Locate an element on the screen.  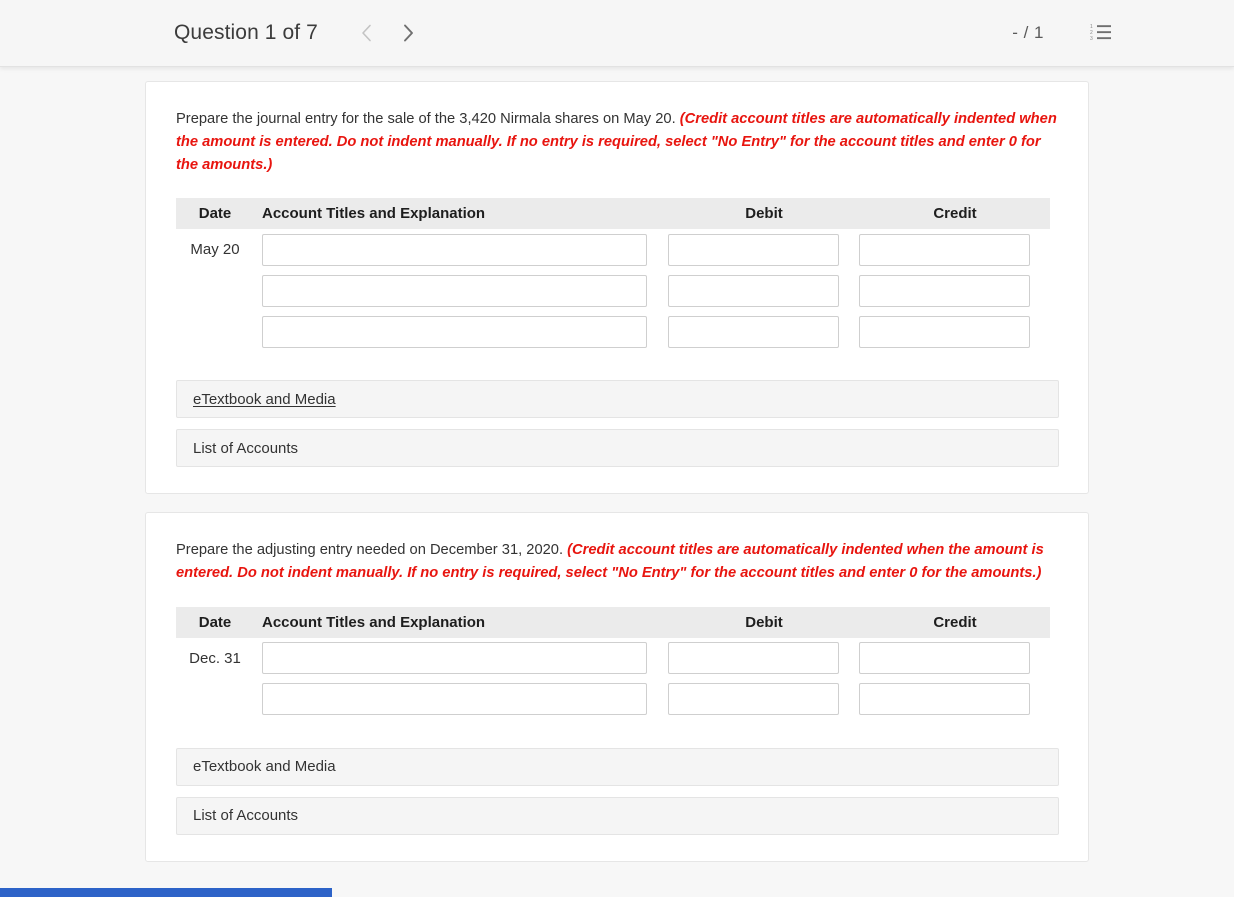
question-list-button: 1 2 3 is located at coordinates (1101, 33).